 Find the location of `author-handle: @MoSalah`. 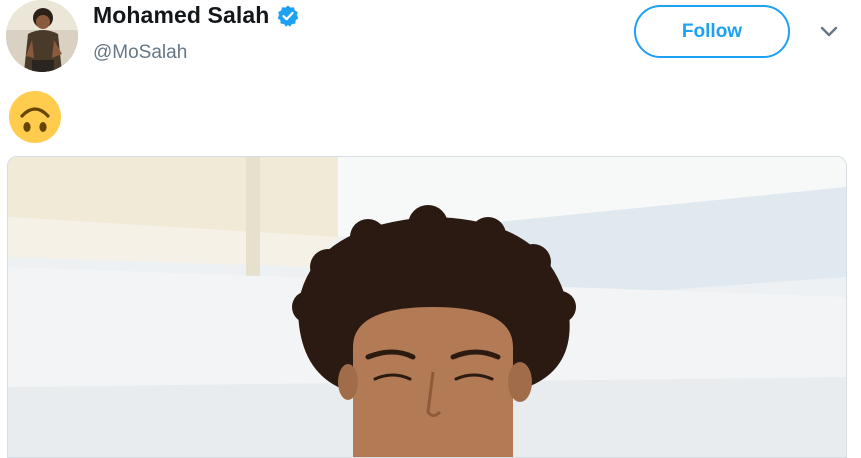

author-handle: @MoSalah is located at coordinates (140, 53).